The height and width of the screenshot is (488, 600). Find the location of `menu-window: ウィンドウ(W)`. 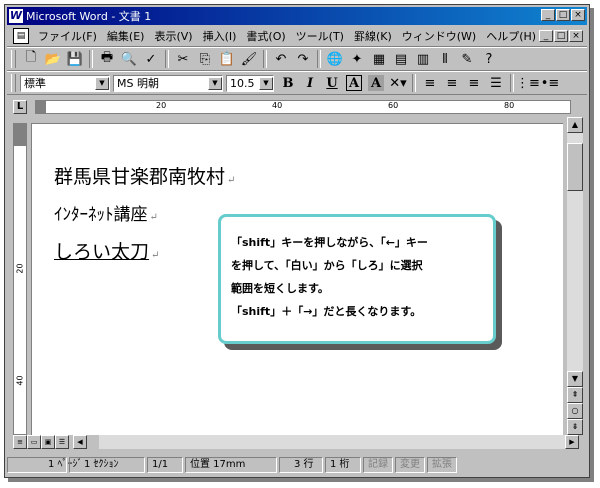

menu-window: ウィンドウ(W) is located at coordinates (439, 36).